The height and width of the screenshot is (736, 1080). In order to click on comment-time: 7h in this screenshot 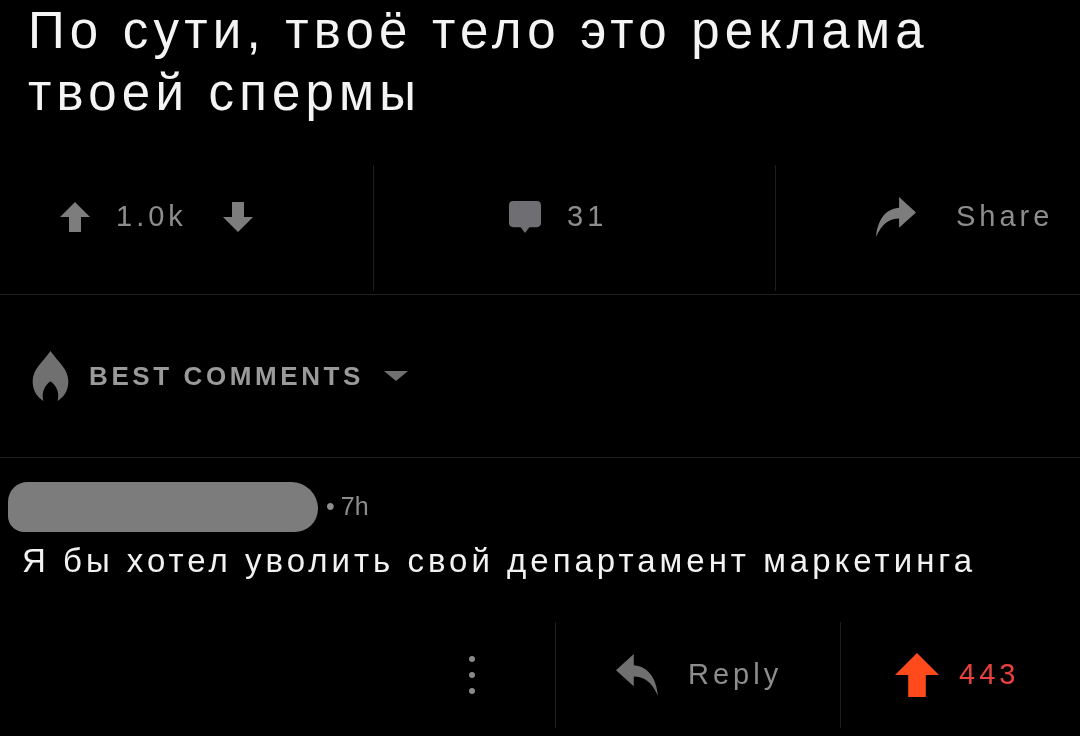, I will do `click(354, 507)`.